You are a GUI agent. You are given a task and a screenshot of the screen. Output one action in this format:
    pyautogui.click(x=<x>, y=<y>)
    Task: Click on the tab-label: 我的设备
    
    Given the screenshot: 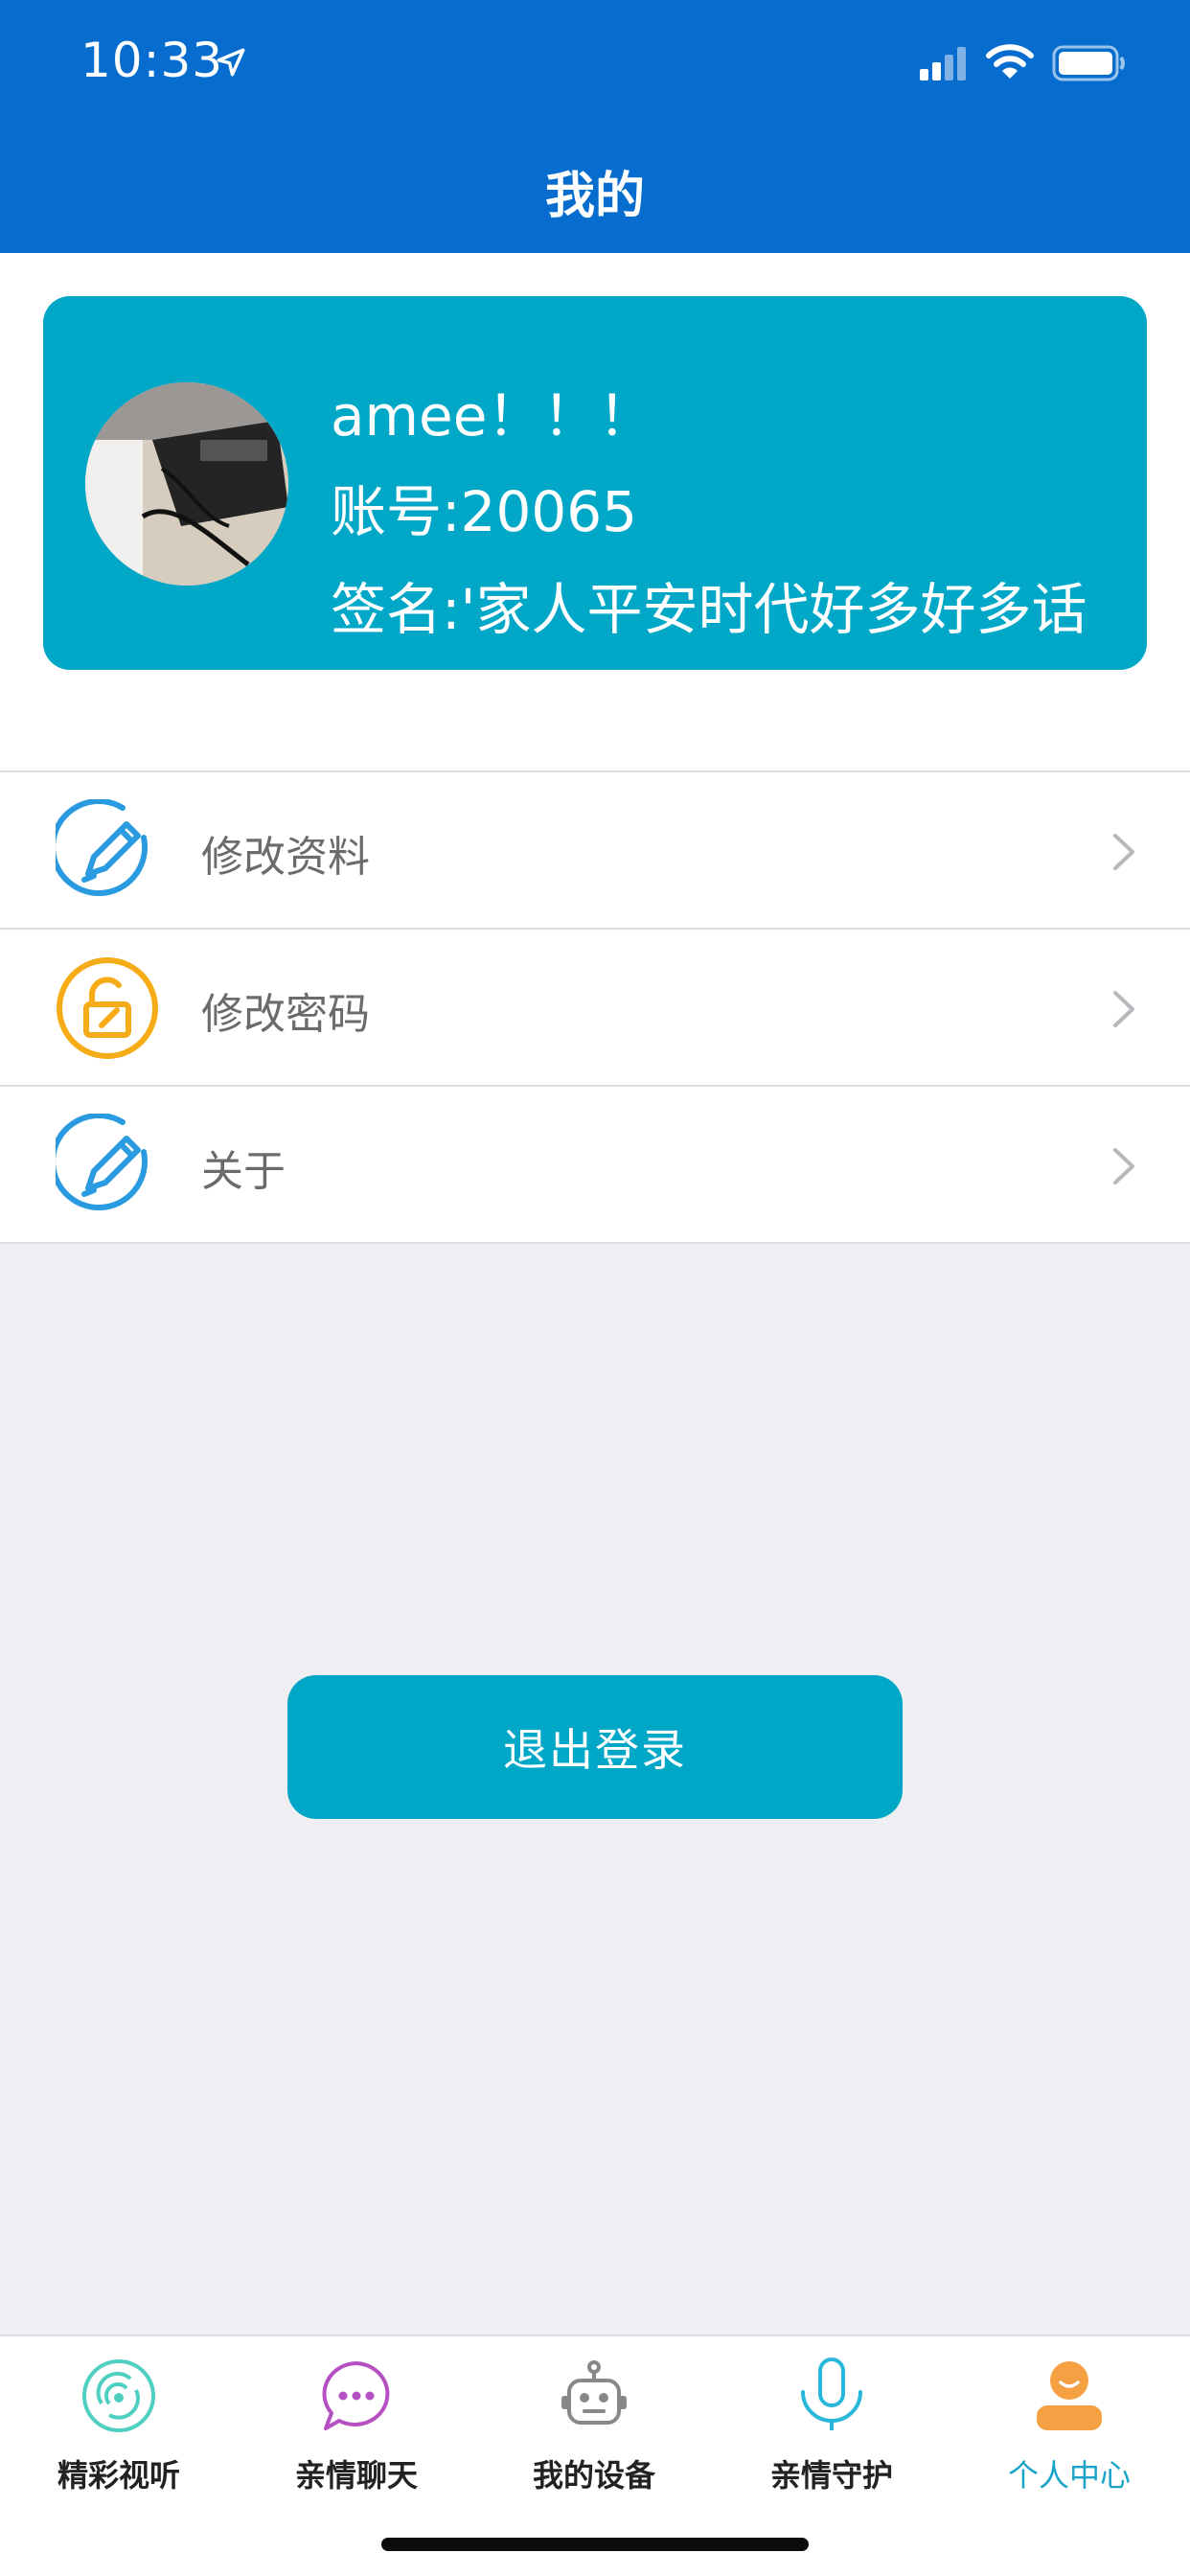 What is the action you would take?
    pyautogui.click(x=593, y=2475)
    